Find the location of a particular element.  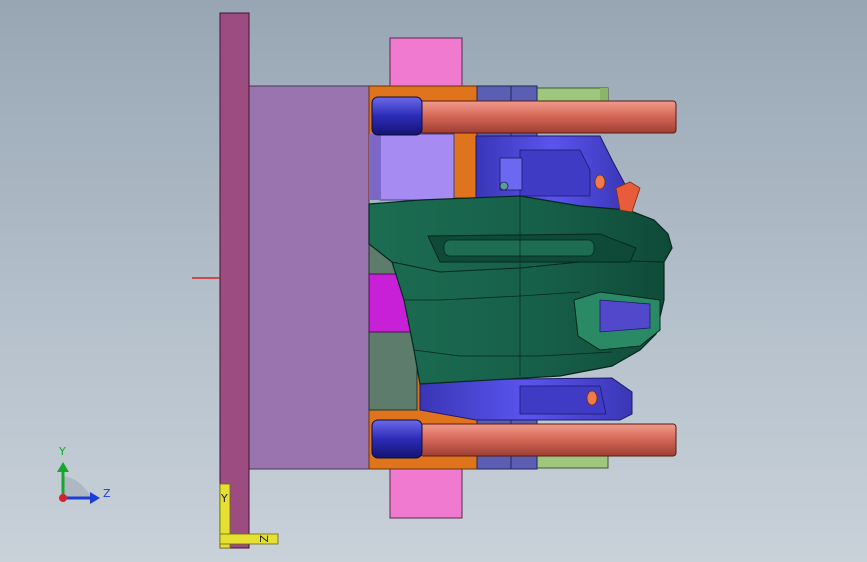

support-block-top is located at coordinates (426, 63).